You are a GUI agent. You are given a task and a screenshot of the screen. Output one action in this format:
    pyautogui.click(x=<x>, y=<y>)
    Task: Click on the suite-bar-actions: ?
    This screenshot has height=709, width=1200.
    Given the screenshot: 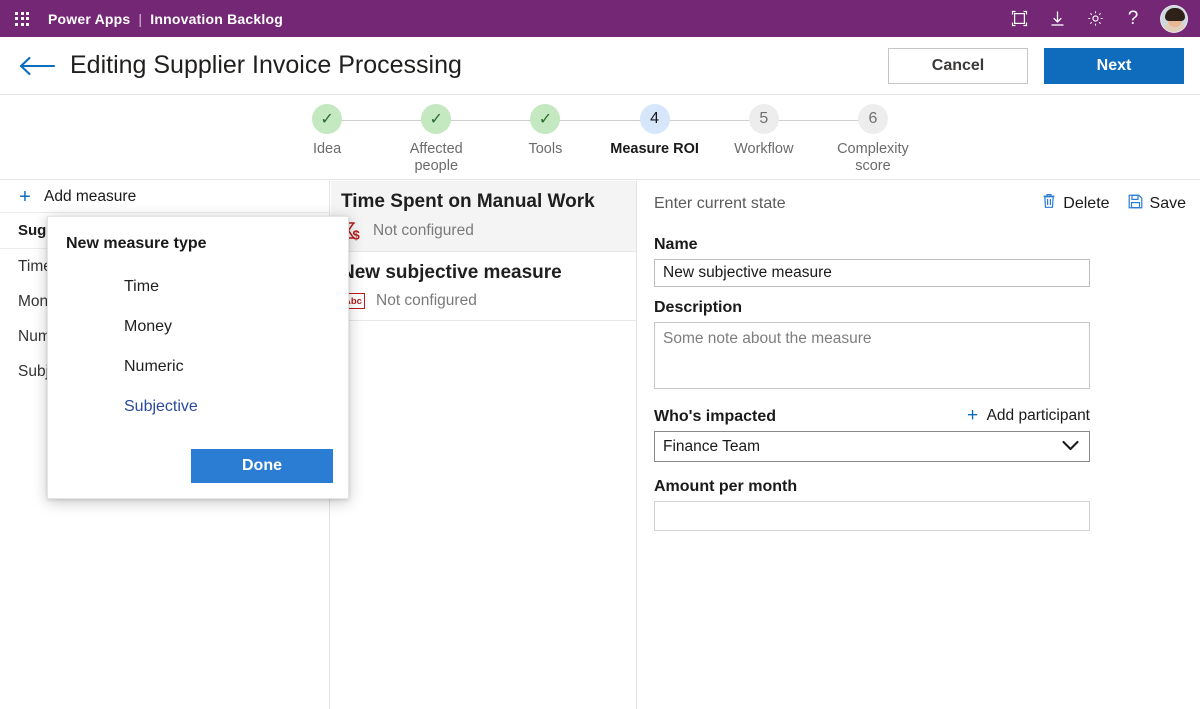 What is the action you would take?
    pyautogui.click(x=1096, y=19)
    